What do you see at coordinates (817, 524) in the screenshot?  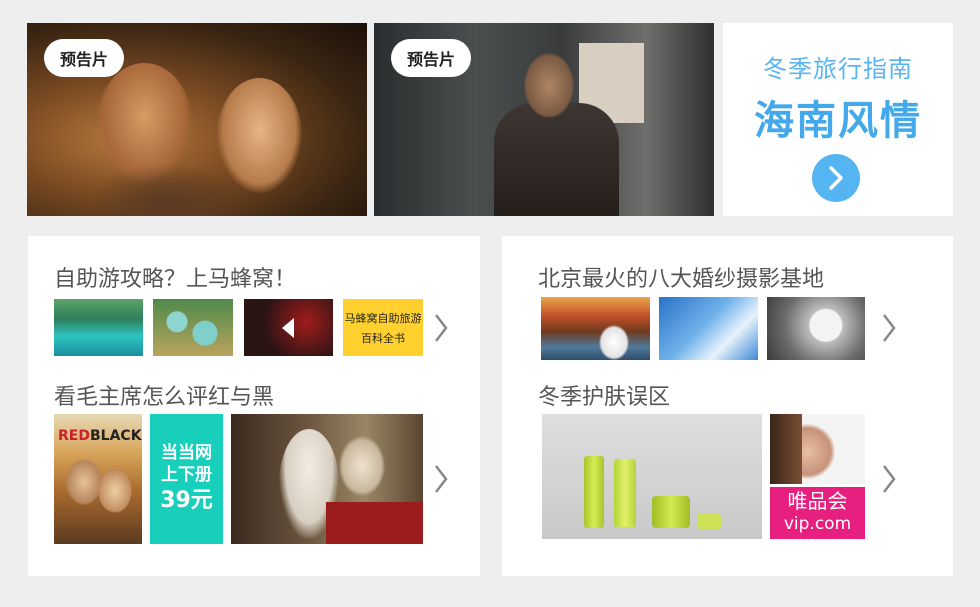 I see `vip-logo-en: vip.com` at bounding box center [817, 524].